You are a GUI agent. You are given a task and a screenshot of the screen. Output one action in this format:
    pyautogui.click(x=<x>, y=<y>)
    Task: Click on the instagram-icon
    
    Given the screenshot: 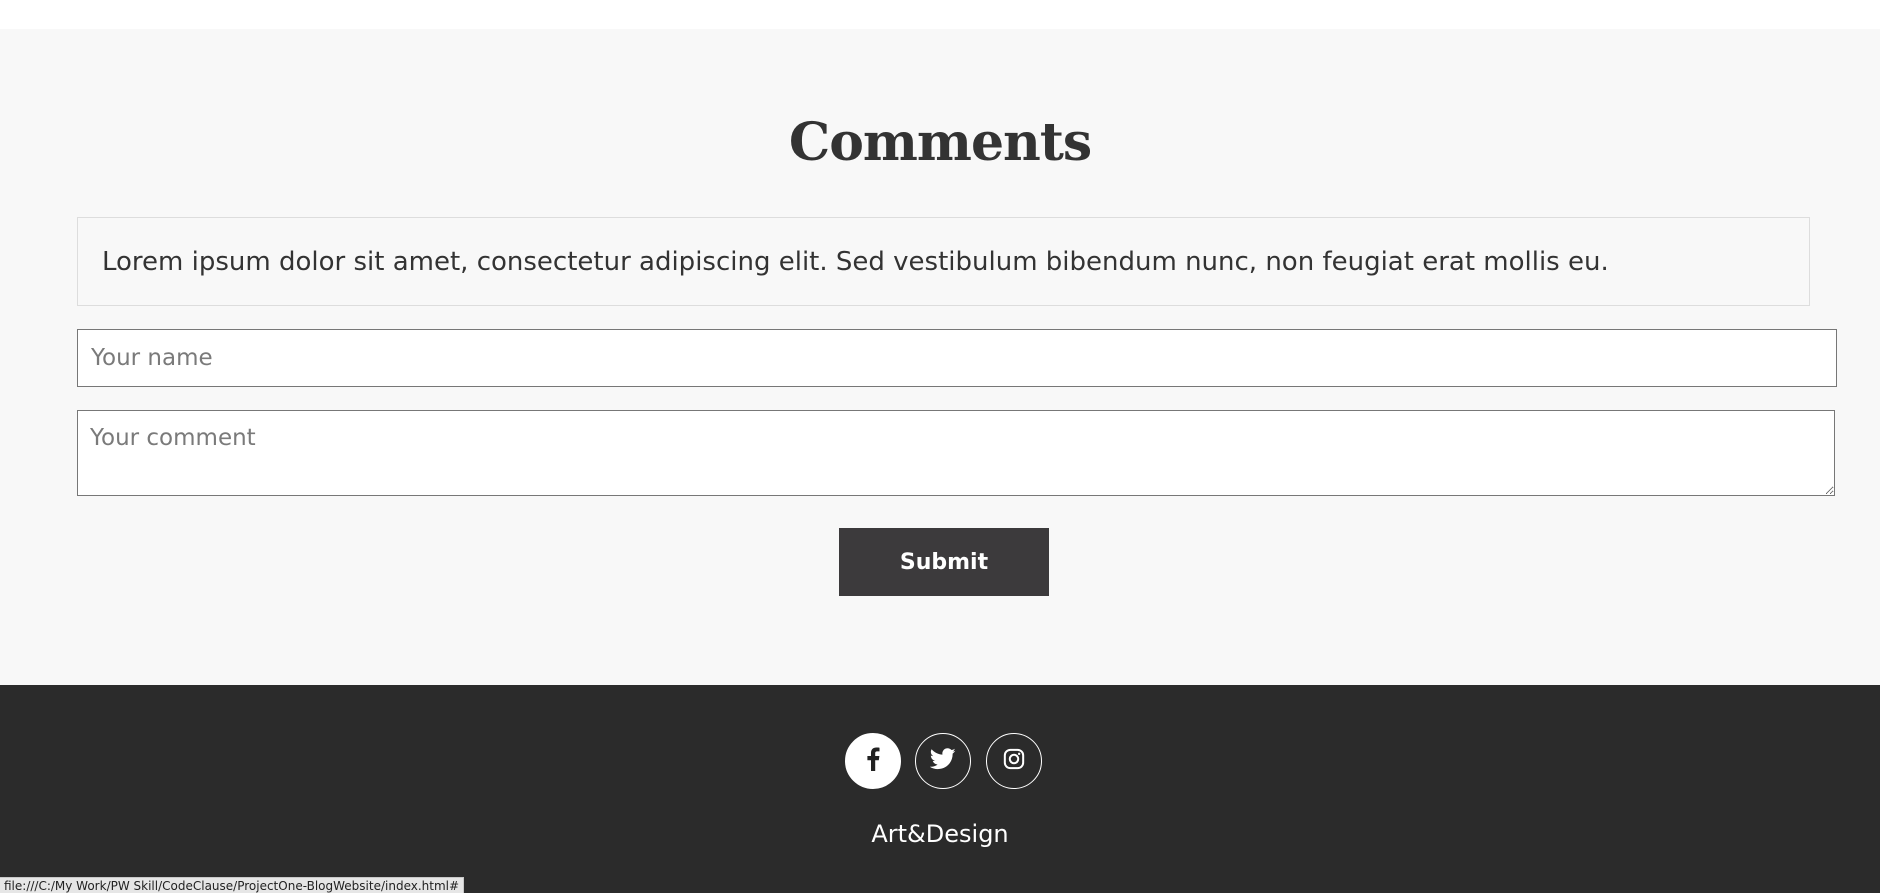 What is the action you would take?
    pyautogui.click(x=1014, y=761)
    